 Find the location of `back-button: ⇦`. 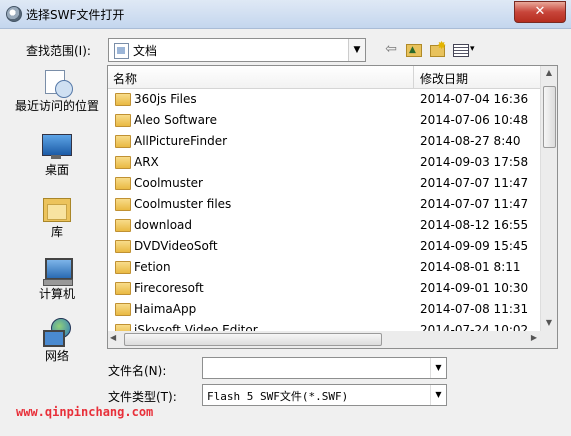

back-button: ⇦ is located at coordinates (391, 49).